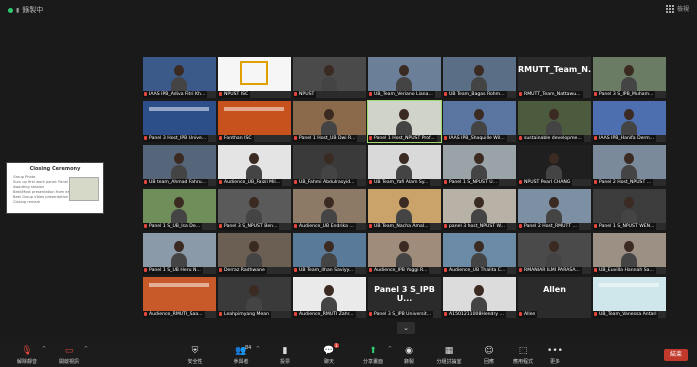 The width and height of the screenshot is (697, 367). I want to click on breakout-button: ▦ 分組討論室, so click(449, 354).